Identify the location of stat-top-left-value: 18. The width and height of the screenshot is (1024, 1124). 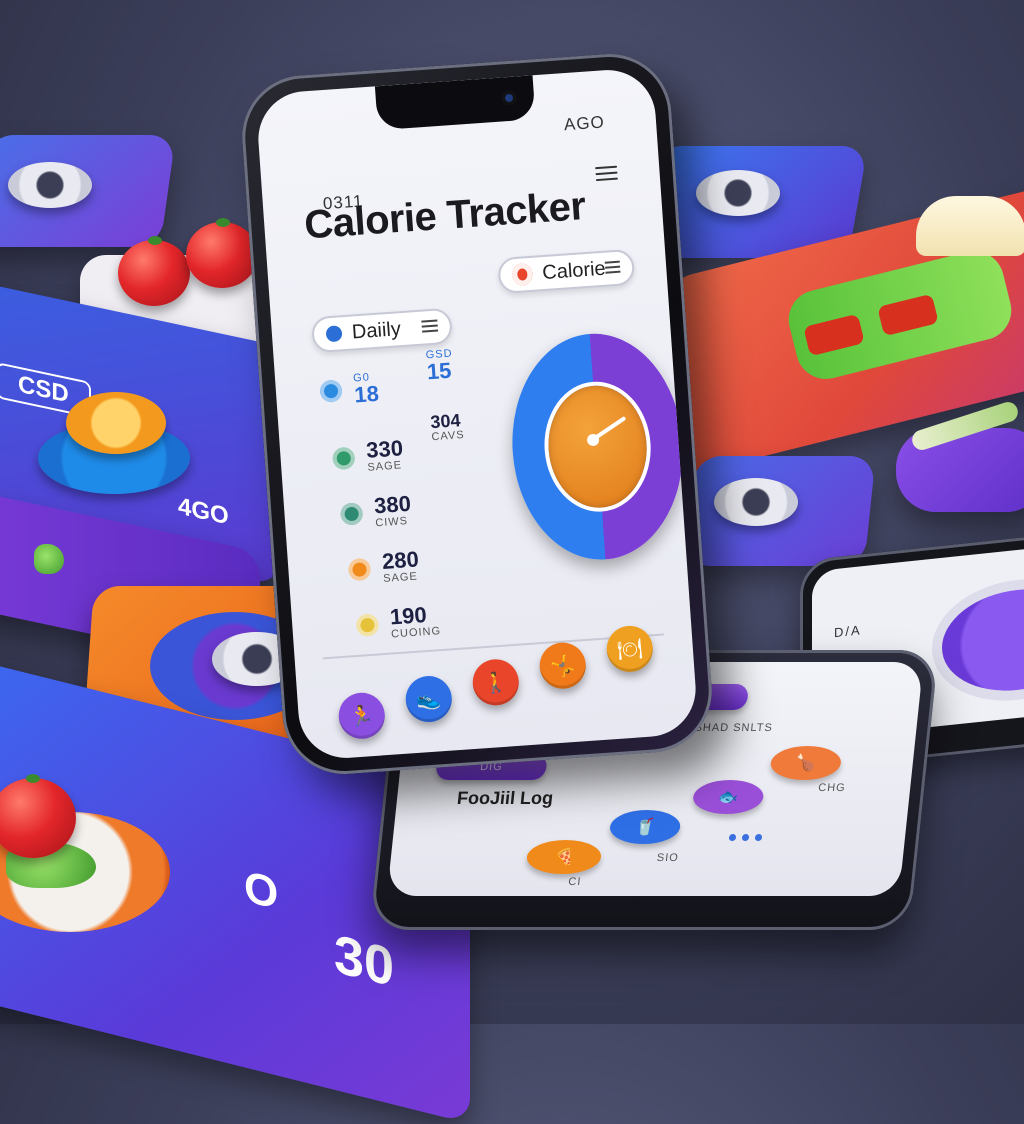
(366, 394).